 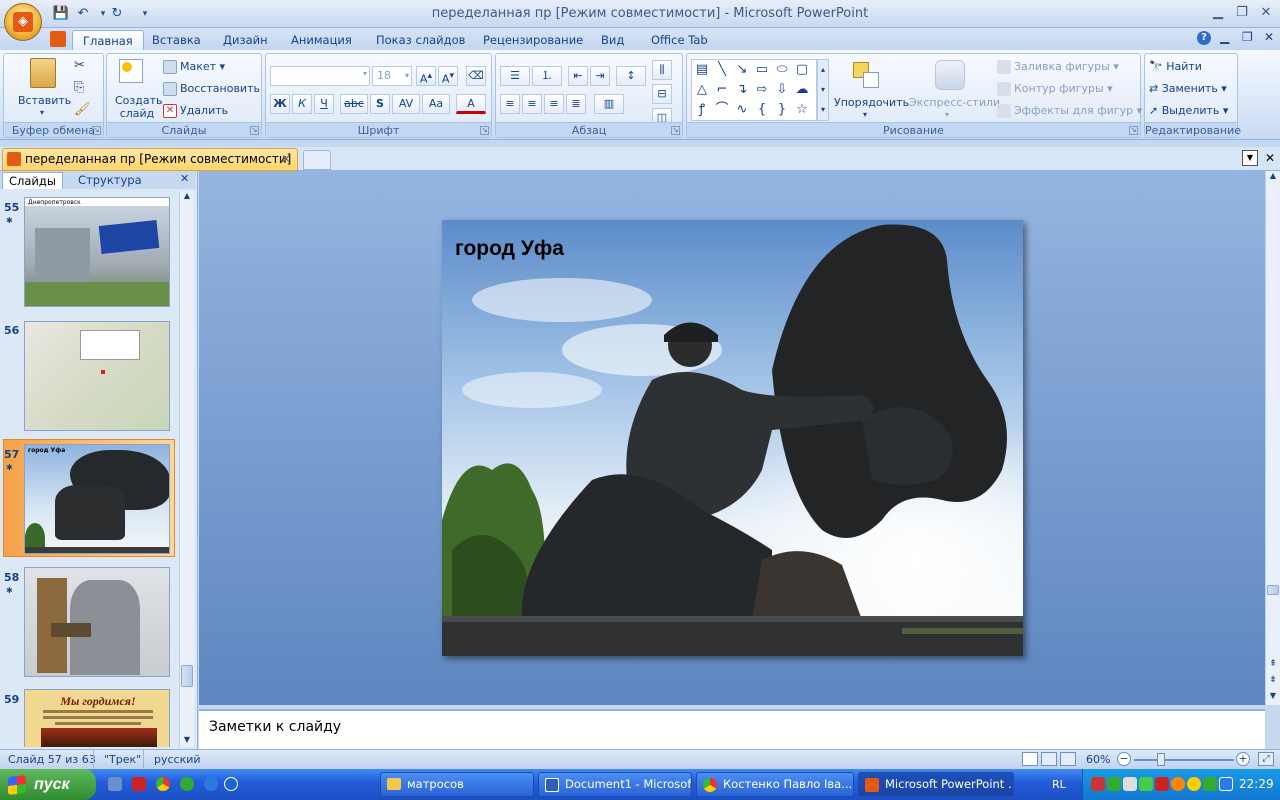 What do you see at coordinates (702, 70) in the screenshot?
I see `textbox-shape-icon: ▤` at bounding box center [702, 70].